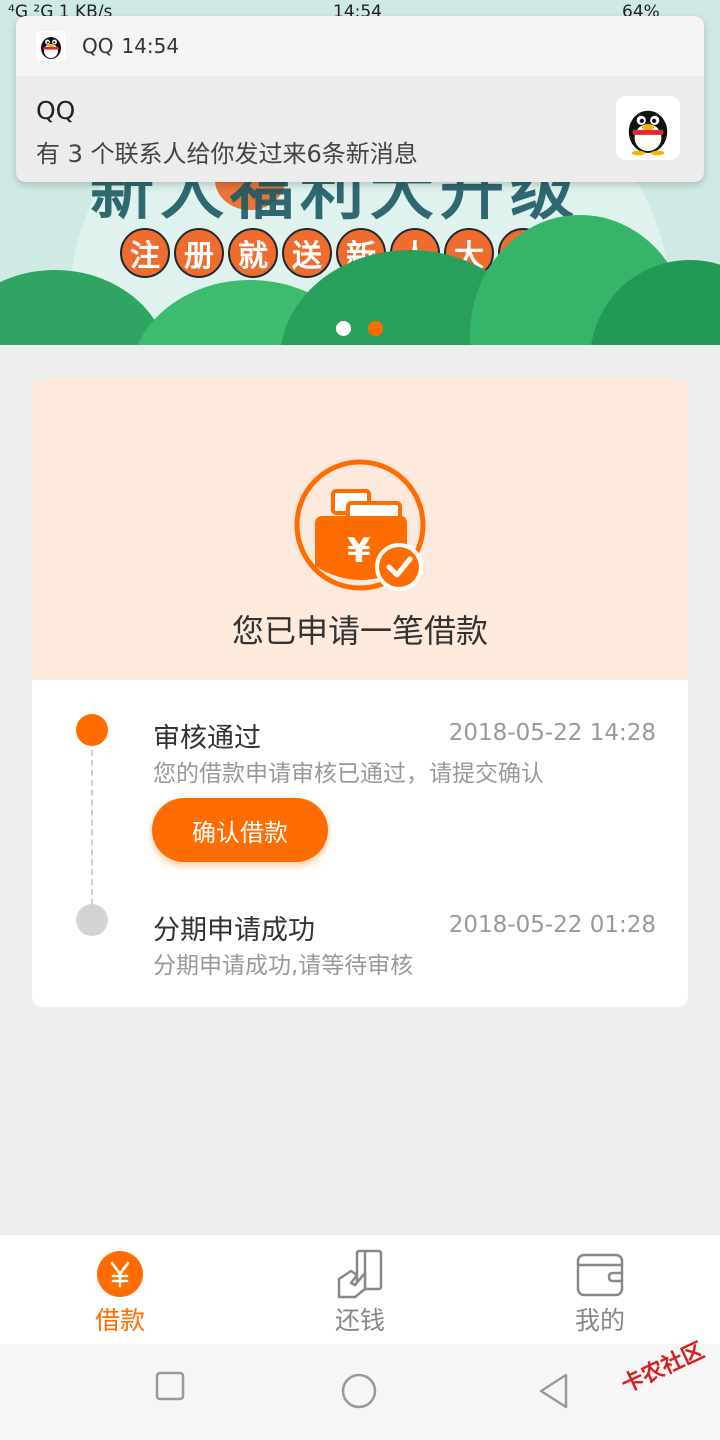  What do you see at coordinates (360, 1274) in the screenshot?
I see `hand-card-icon` at bounding box center [360, 1274].